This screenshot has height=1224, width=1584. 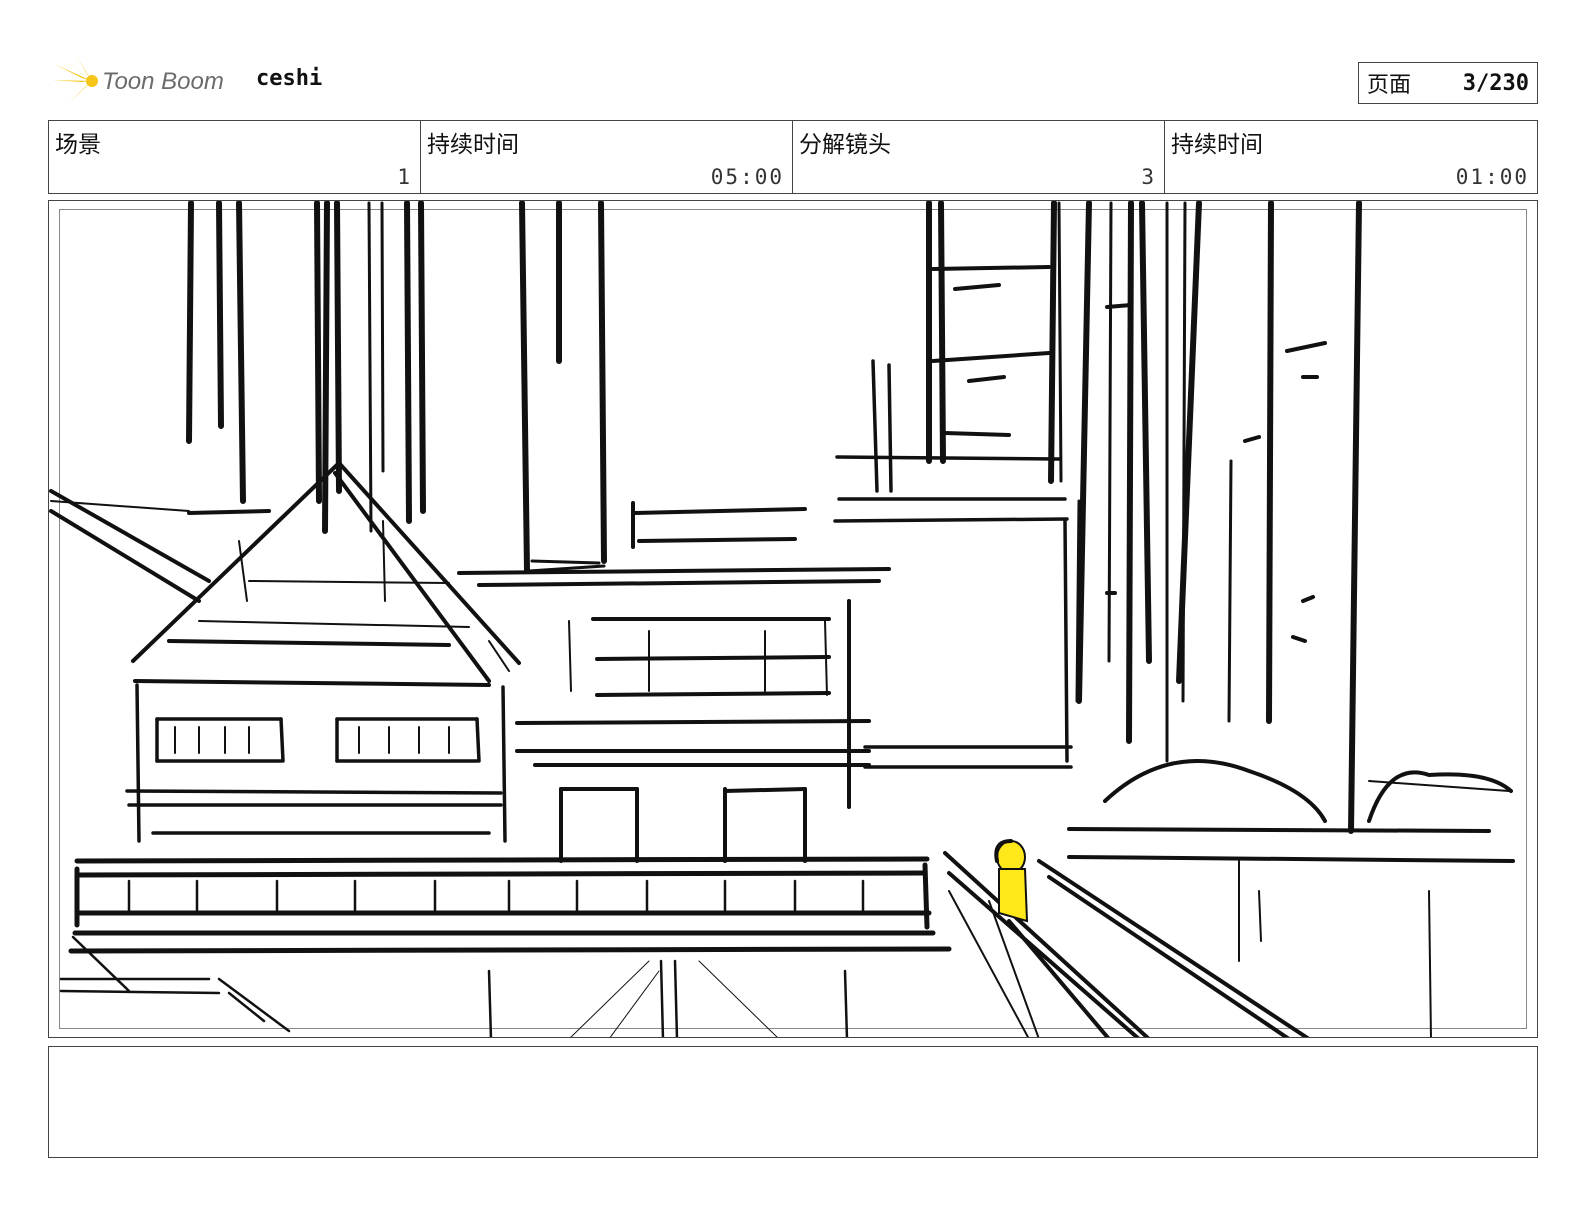 What do you see at coordinates (289, 78) in the screenshot?
I see `project-name: ceshi` at bounding box center [289, 78].